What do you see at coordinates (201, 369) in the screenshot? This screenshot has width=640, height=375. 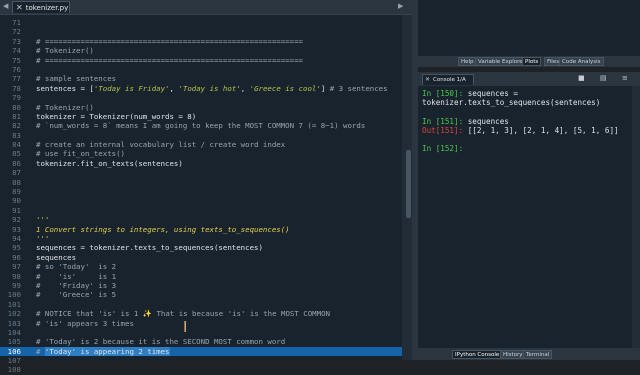 I see `code-line: 108` at bounding box center [201, 369].